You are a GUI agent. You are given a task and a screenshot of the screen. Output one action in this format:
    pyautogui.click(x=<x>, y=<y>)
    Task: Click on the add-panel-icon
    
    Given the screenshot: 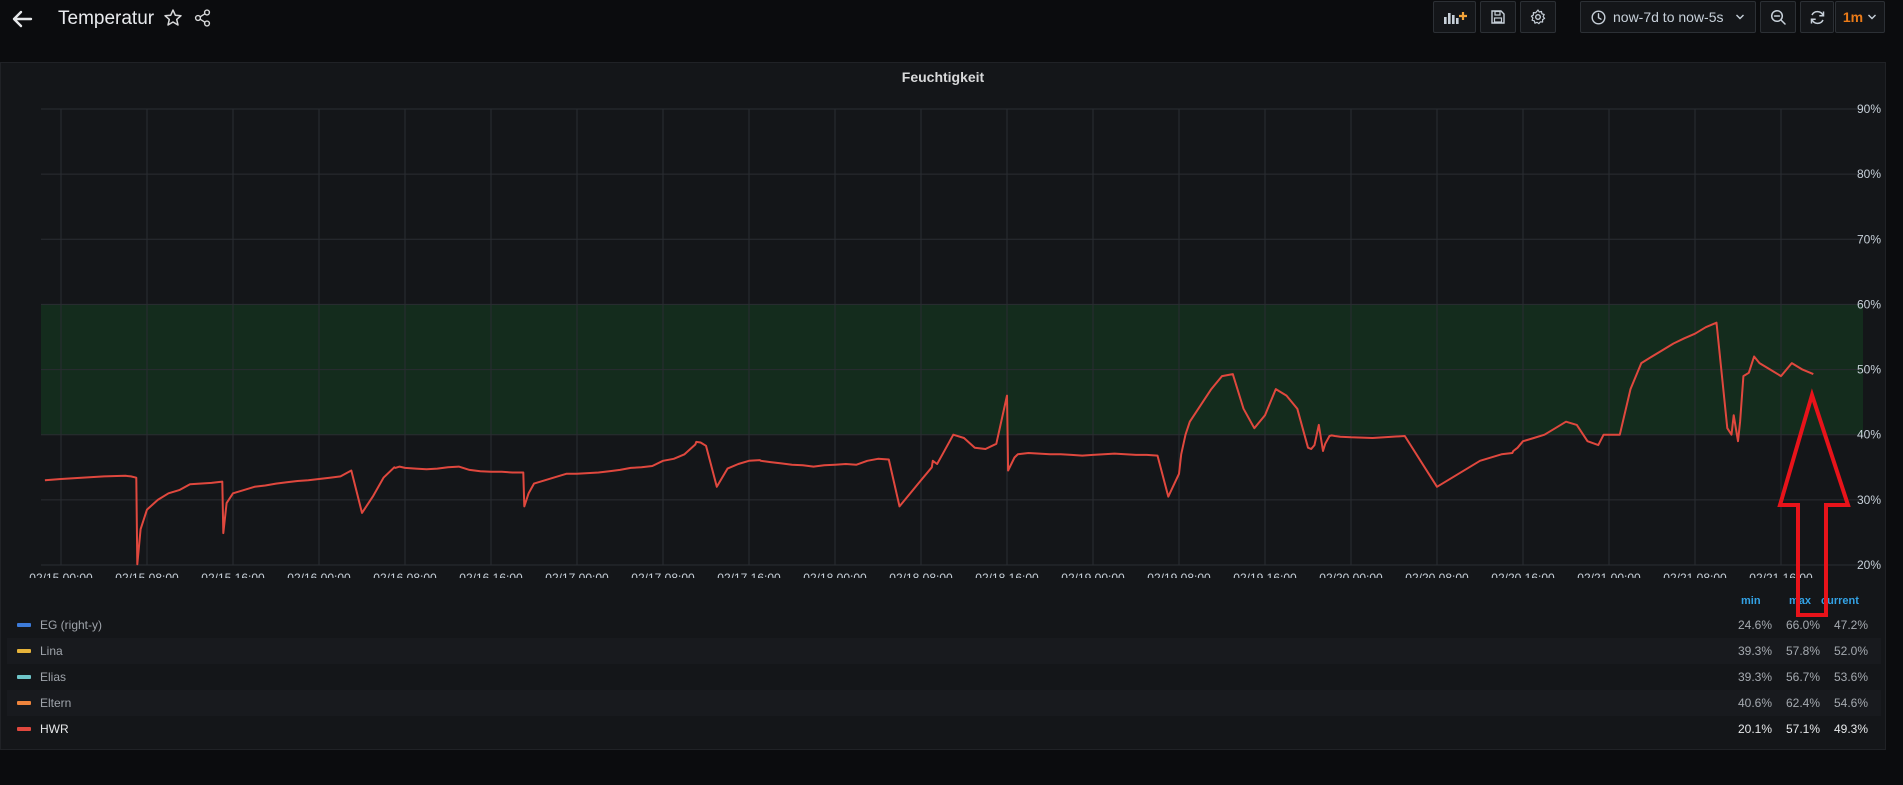 What is the action you would take?
    pyautogui.click(x=1455, y=18)
    